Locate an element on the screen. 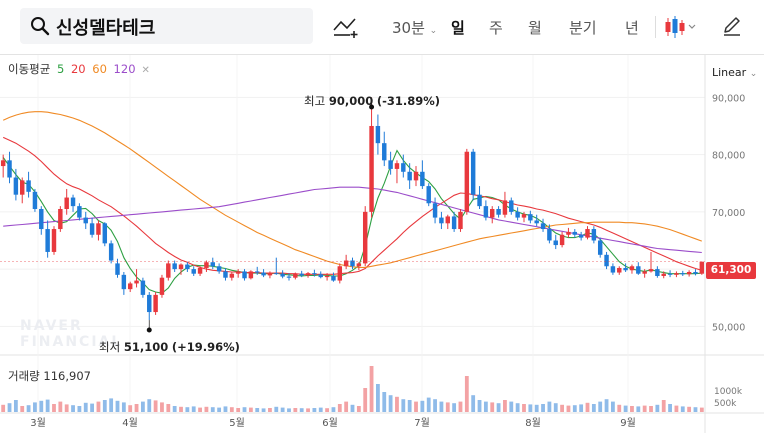 The width and height of the screenshot is (764, 433). search-icon is located at coordinates (40, 26).